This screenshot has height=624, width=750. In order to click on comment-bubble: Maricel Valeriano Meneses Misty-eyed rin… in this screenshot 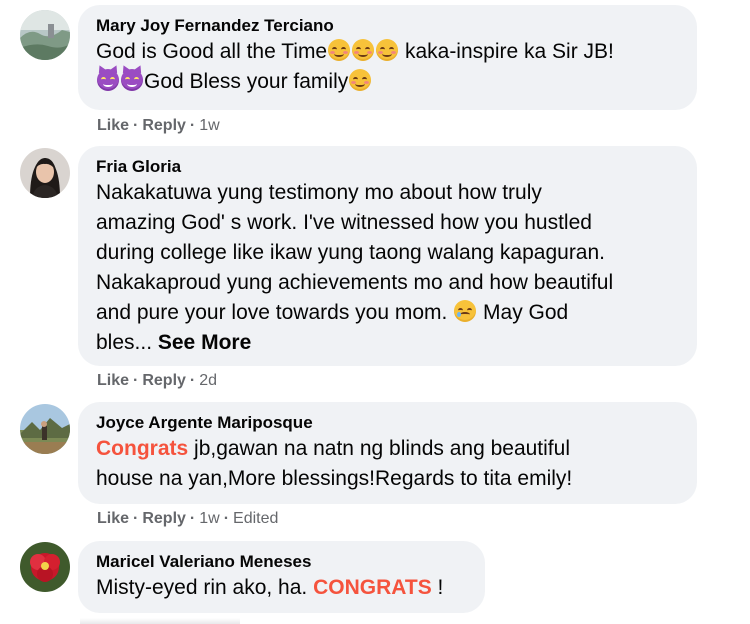, I will do `click(281, 577)`.